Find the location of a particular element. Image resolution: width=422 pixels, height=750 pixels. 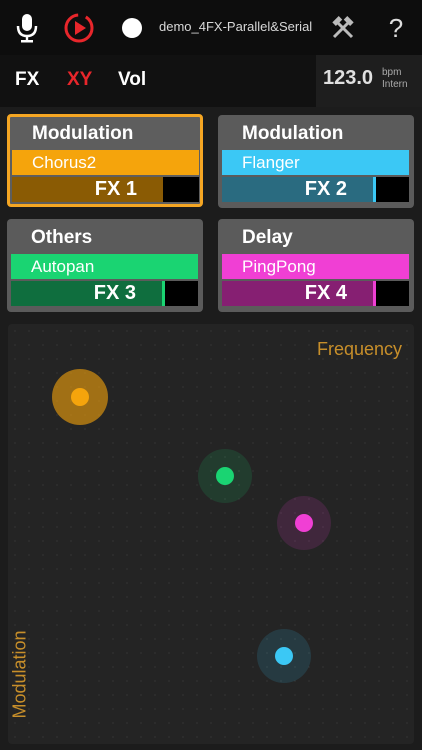

tab-xy: XY is located at coordinates (79, 80).